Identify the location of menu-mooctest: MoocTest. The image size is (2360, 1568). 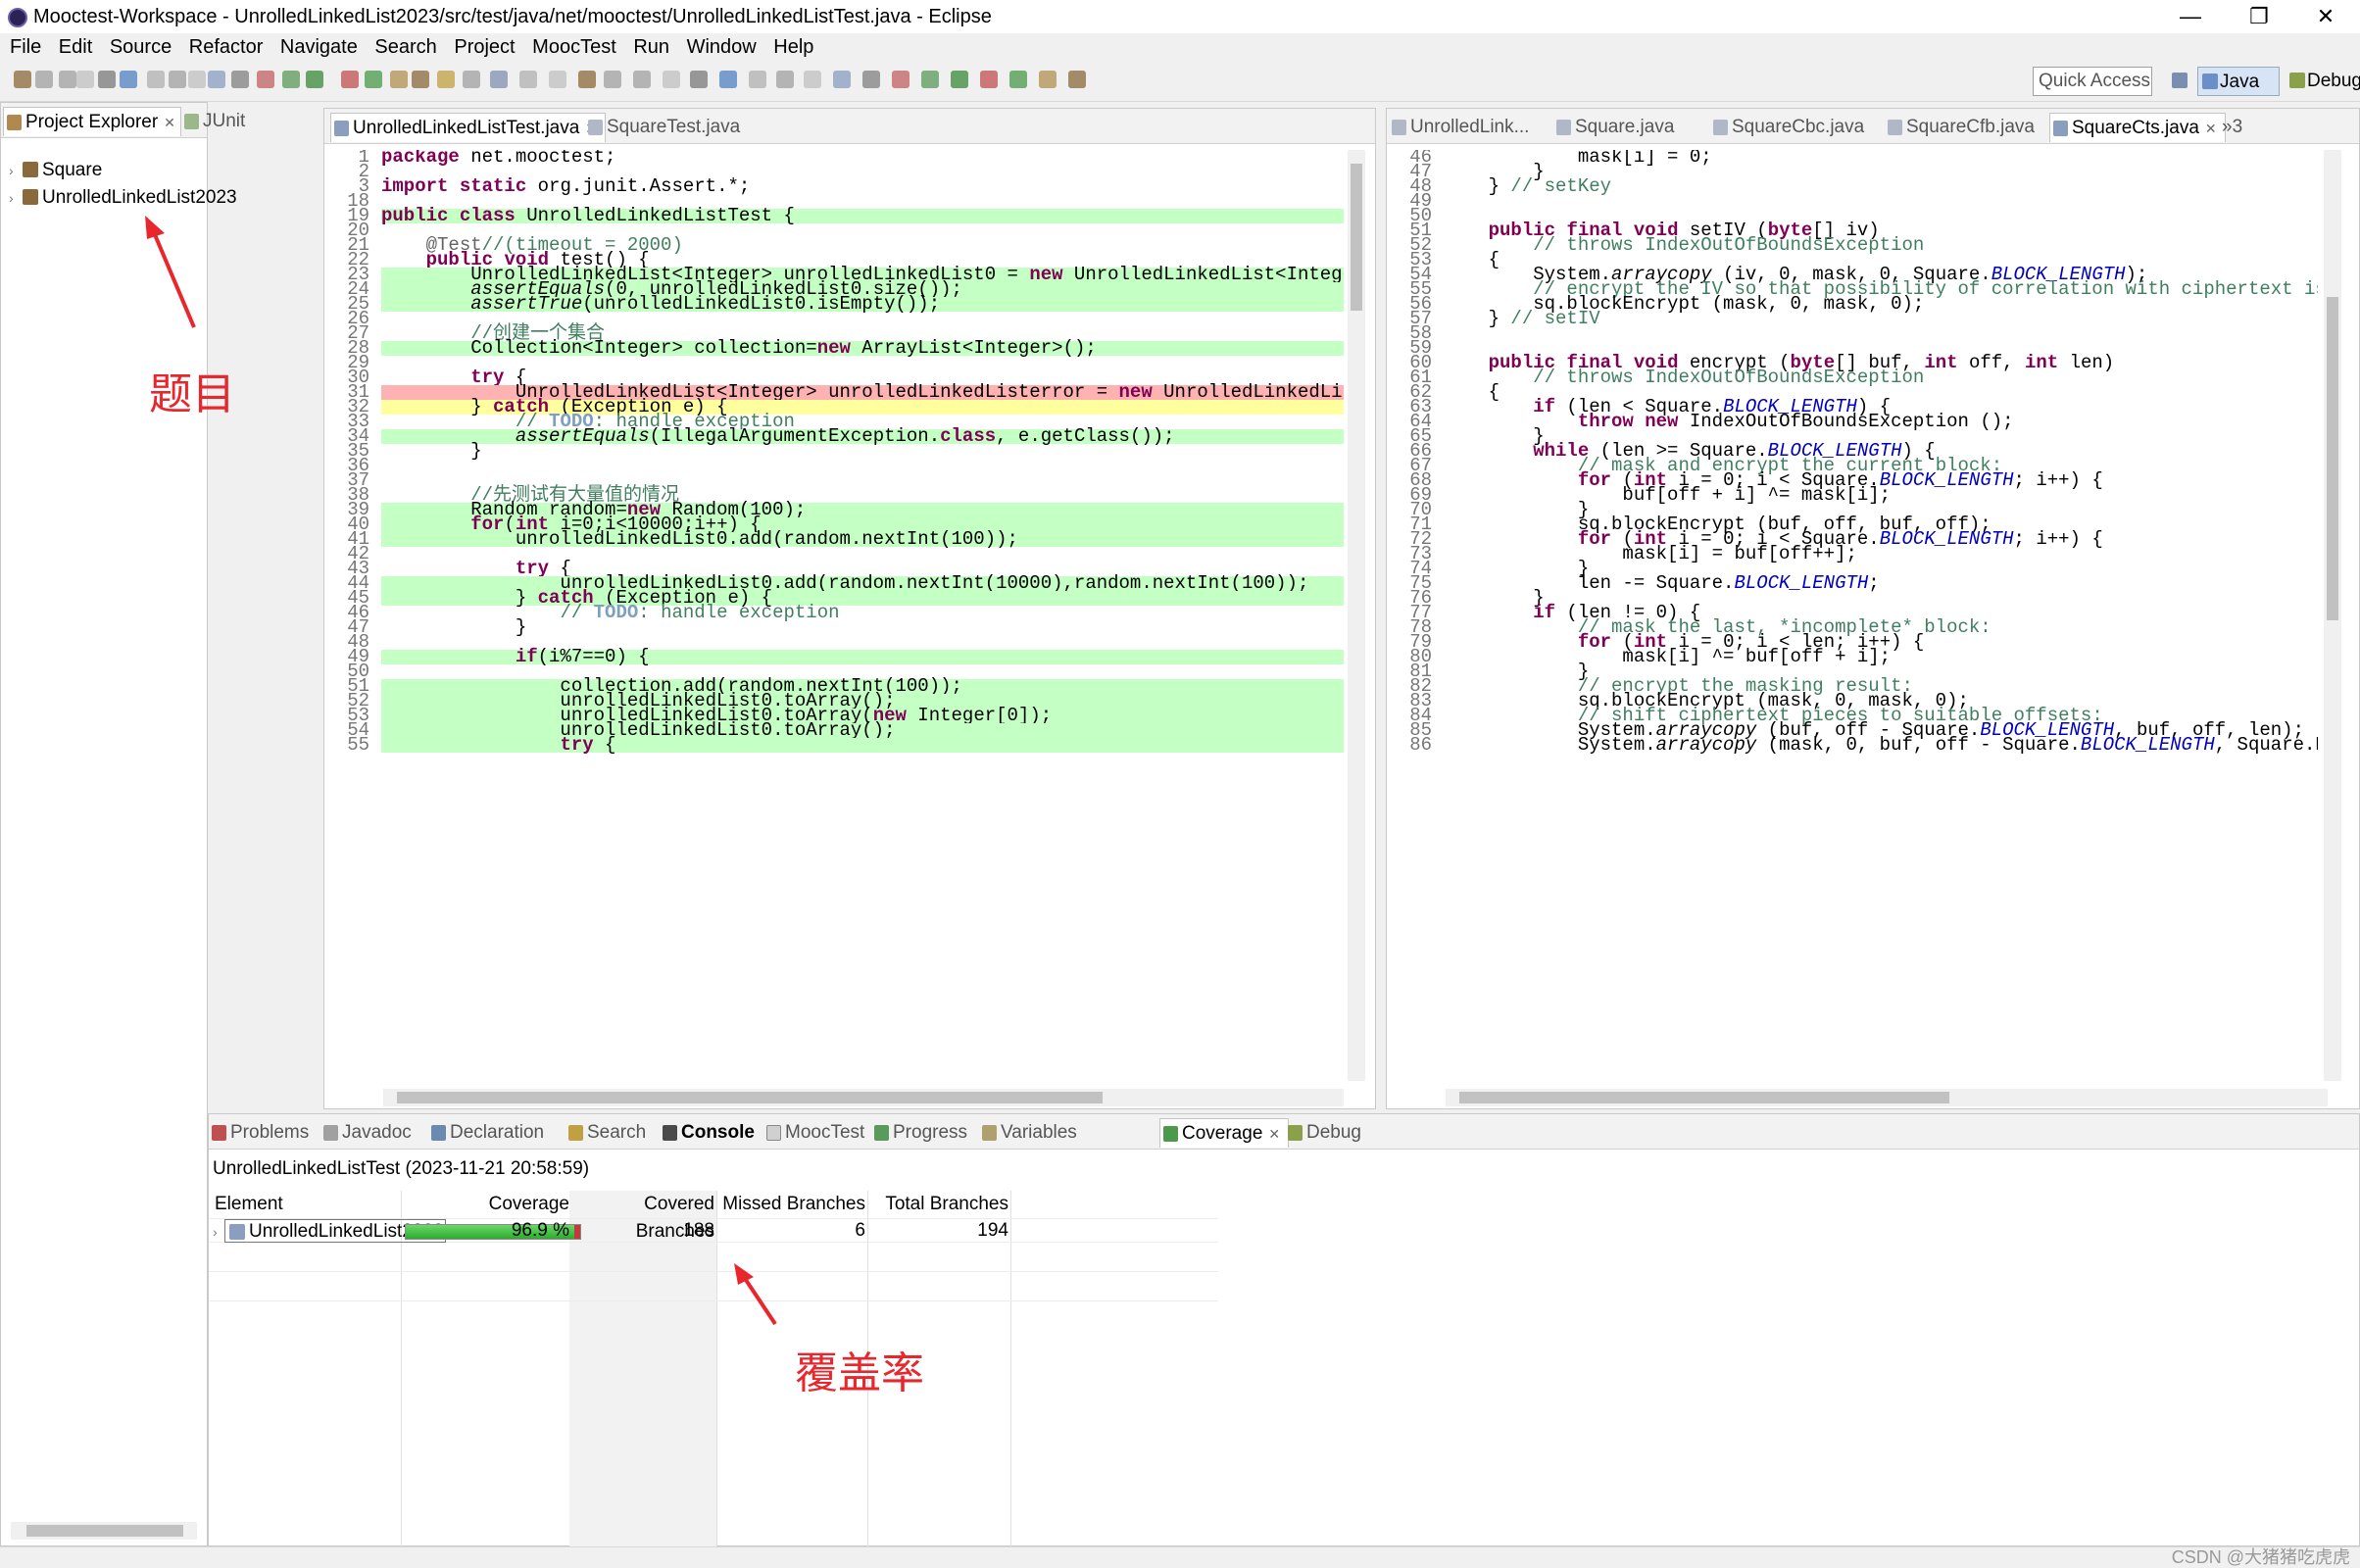
(574, 47).